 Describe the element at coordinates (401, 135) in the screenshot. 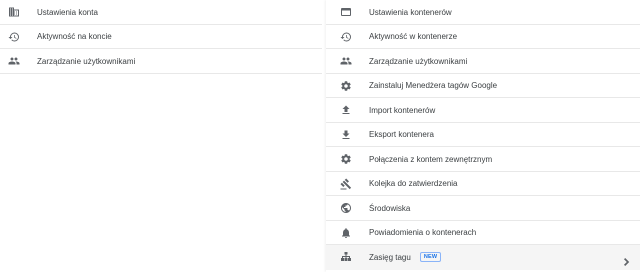

I see `export-container-label: Eksport kontenera` at that location.